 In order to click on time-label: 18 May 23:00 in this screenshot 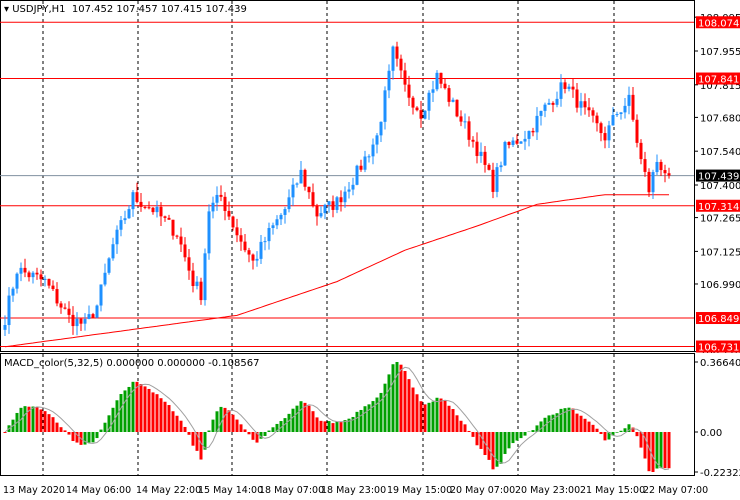, I will do `click(354, 490)`.